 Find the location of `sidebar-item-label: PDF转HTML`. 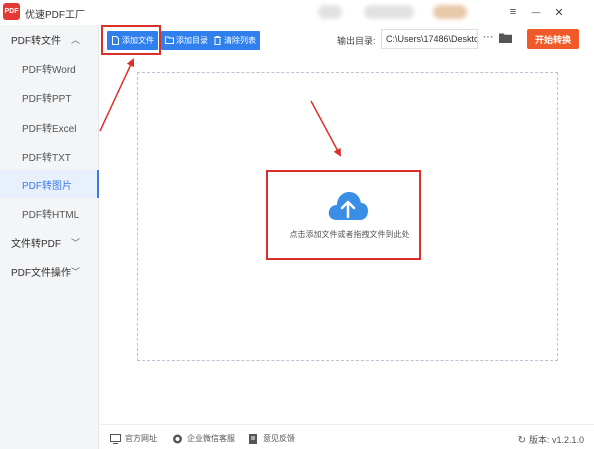

sidebar-item-label: PDF转HTML is located at coordinates (51, 215).